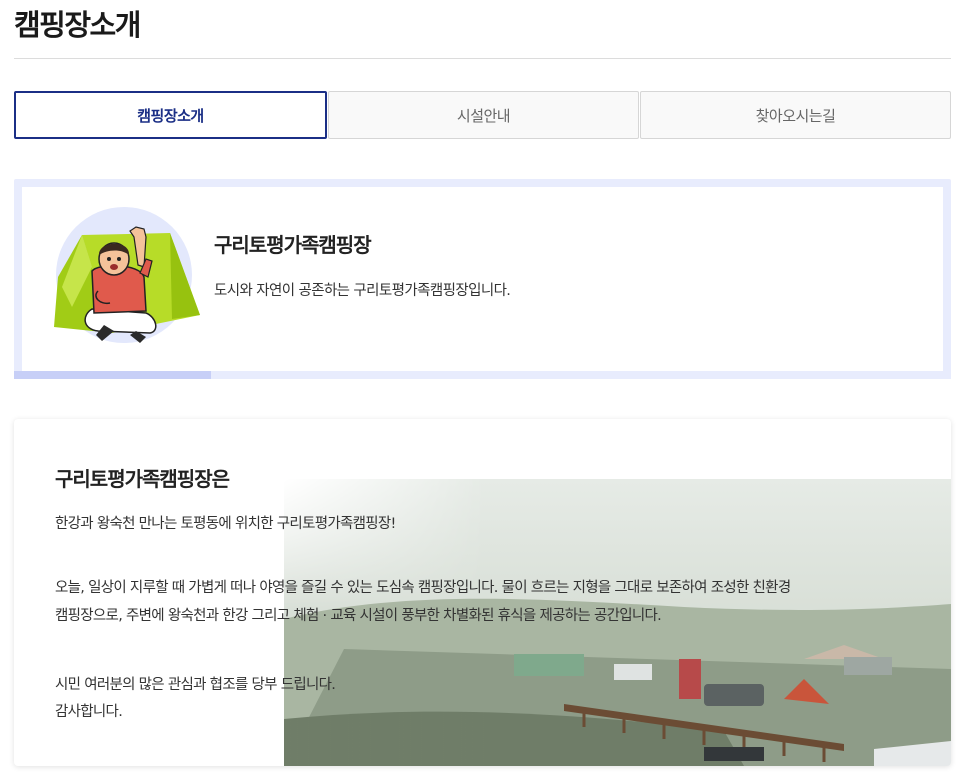 This screenshot has height=779, width=967. Describe the element at coordinates (112, 375) in the screenshot. I see `intro-progress-fill` at that location.